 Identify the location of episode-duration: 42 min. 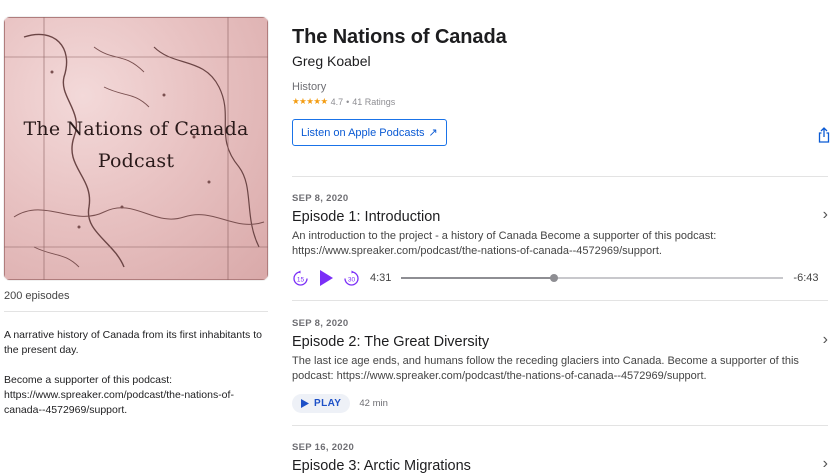
(373, 403).